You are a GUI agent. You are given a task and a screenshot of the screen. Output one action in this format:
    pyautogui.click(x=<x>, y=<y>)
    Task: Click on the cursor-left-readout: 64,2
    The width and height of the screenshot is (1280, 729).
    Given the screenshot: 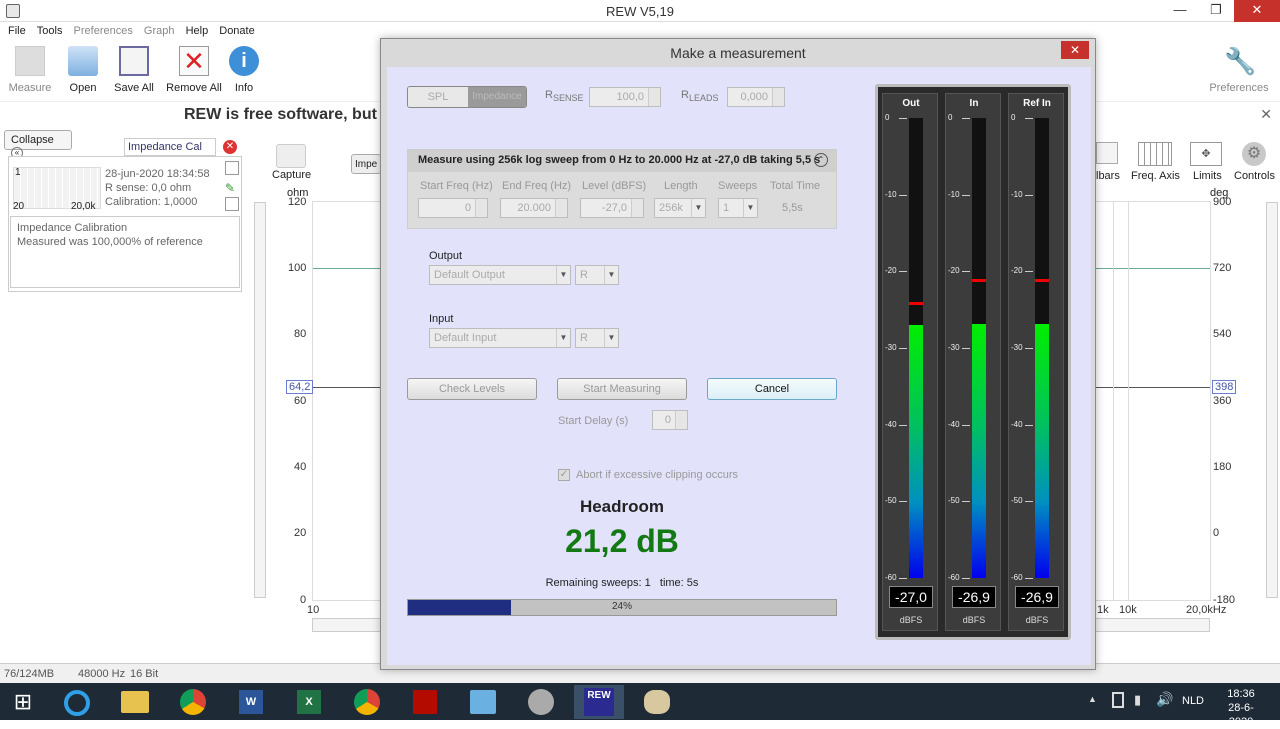 What is the action you would take?
    pyautogui.click(x=300, y=387)
    